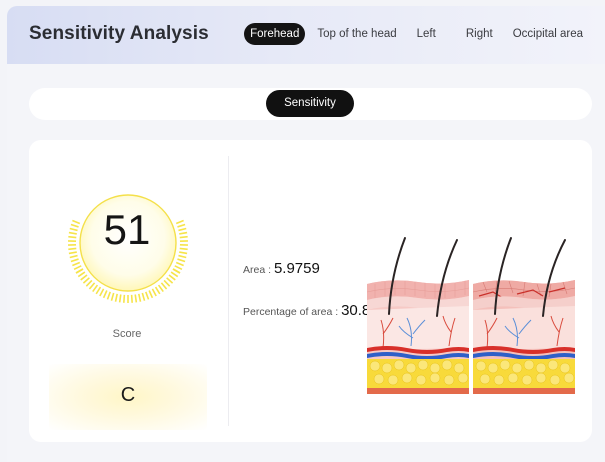 Image resolution: width=605 pixels, height=462 pixels. I want to click on tab-right: Right, so click(479, 34).